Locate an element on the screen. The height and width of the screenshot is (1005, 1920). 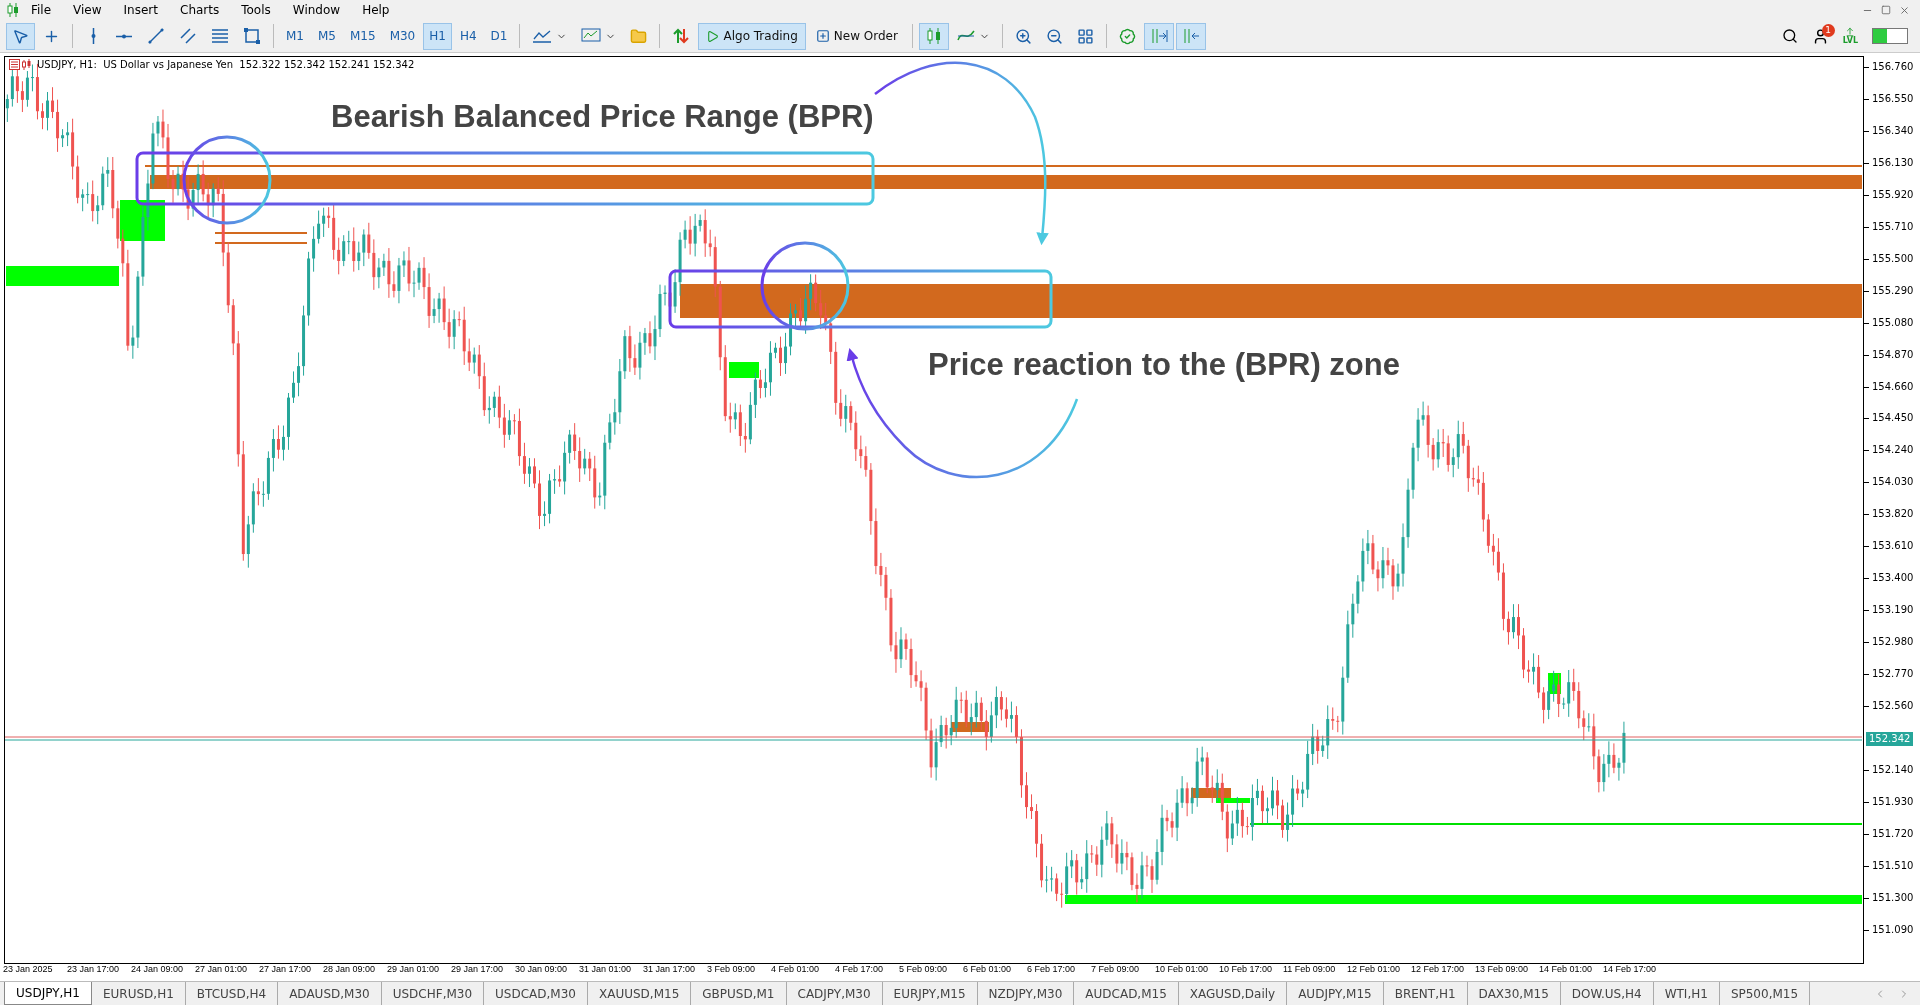
time-label: 4 Feb 17:00 is located at coordinates (860, 970).